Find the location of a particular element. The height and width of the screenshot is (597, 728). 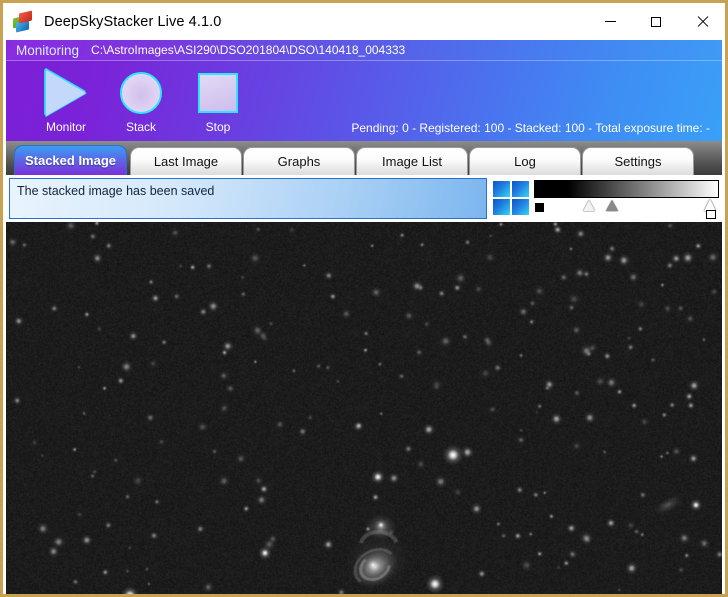

tab-label: Last Image is located at coordinates (186, 161).